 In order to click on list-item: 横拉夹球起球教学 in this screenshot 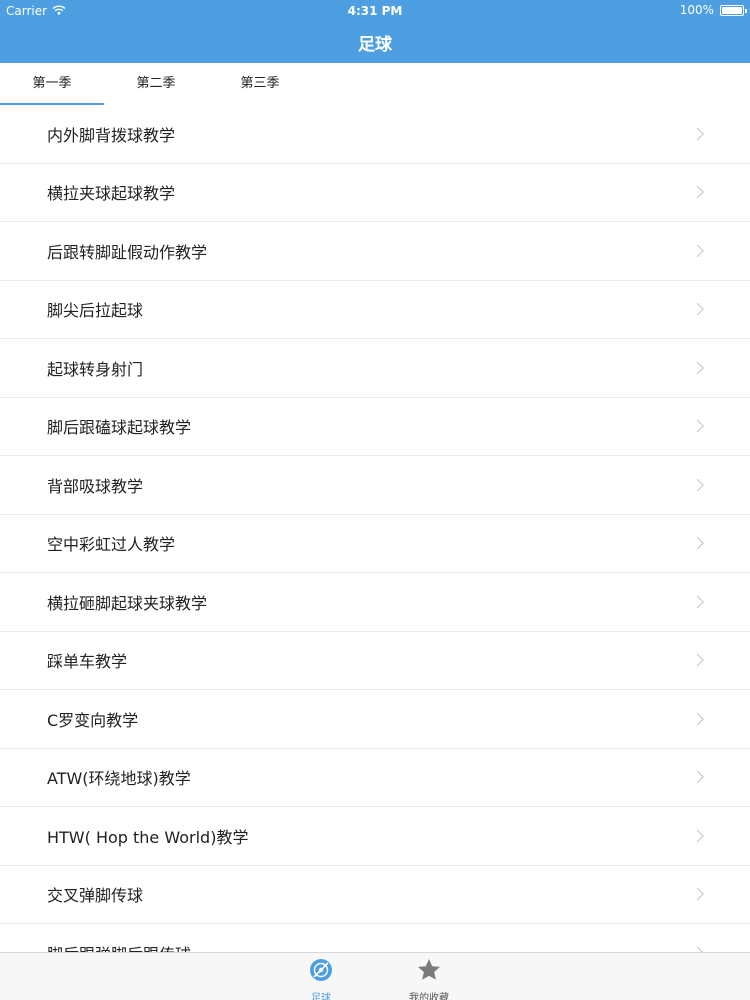, I will do `click(375, 193)`.